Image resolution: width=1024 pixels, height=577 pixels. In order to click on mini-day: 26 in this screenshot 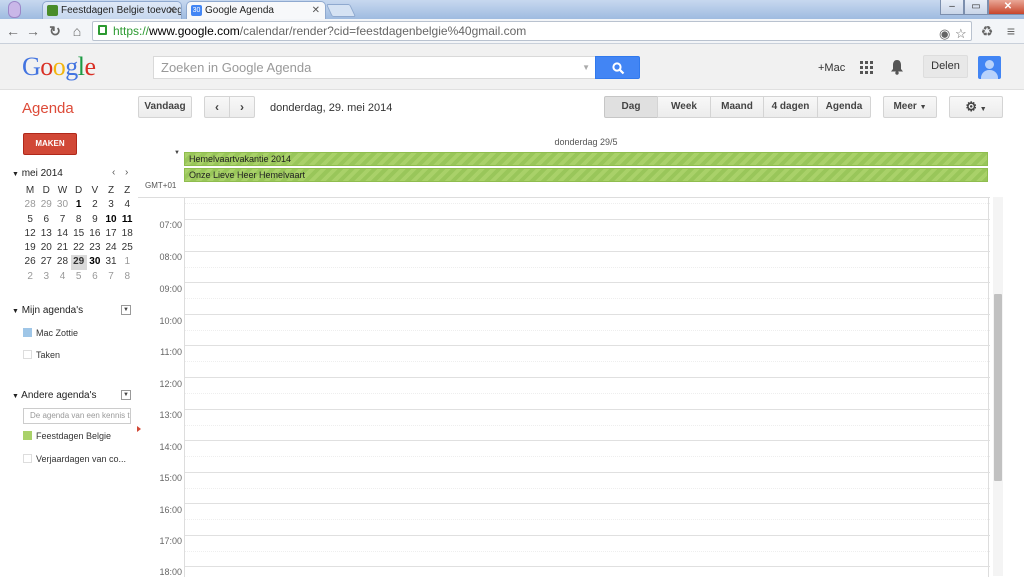, I will do `click(30, 262)`.